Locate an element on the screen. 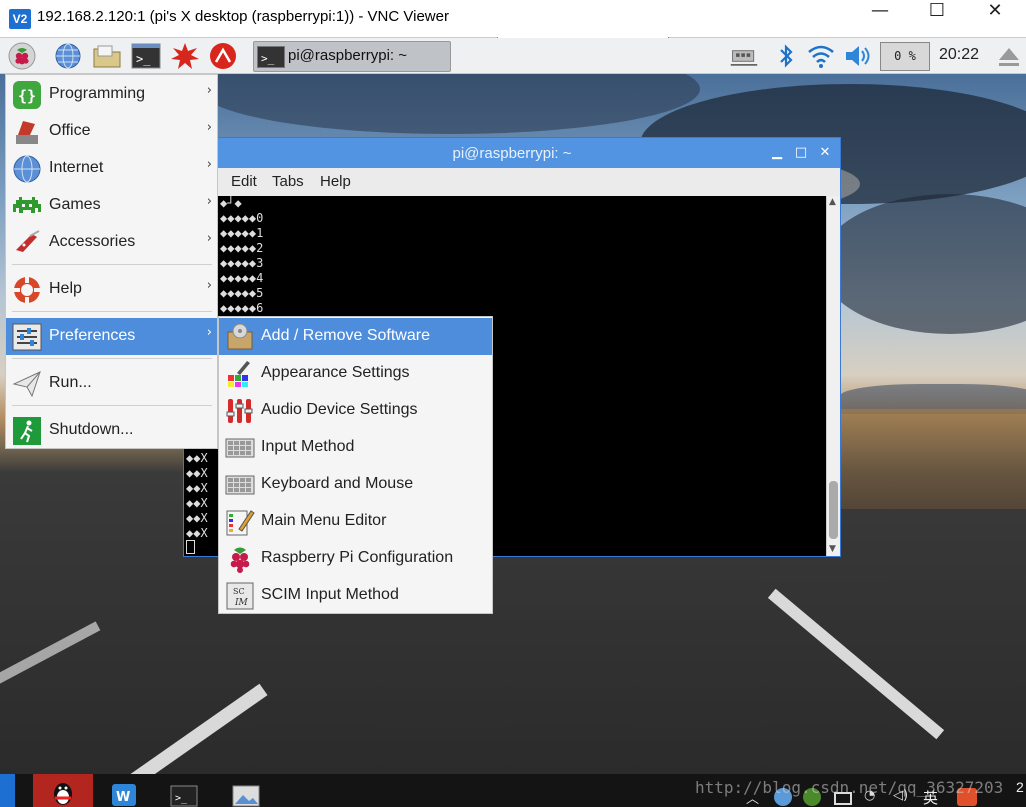 This screenshot has height=807, width=1026. menu-item-add-remove-software: Add / Remove Software is located at coordinates (355, 336).